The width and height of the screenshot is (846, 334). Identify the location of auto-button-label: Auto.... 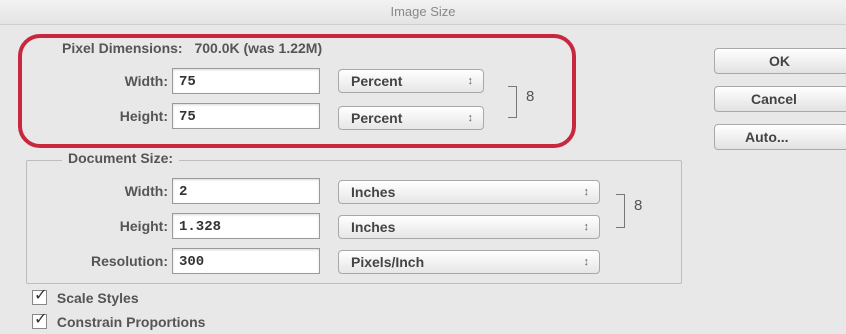
(767, 137).